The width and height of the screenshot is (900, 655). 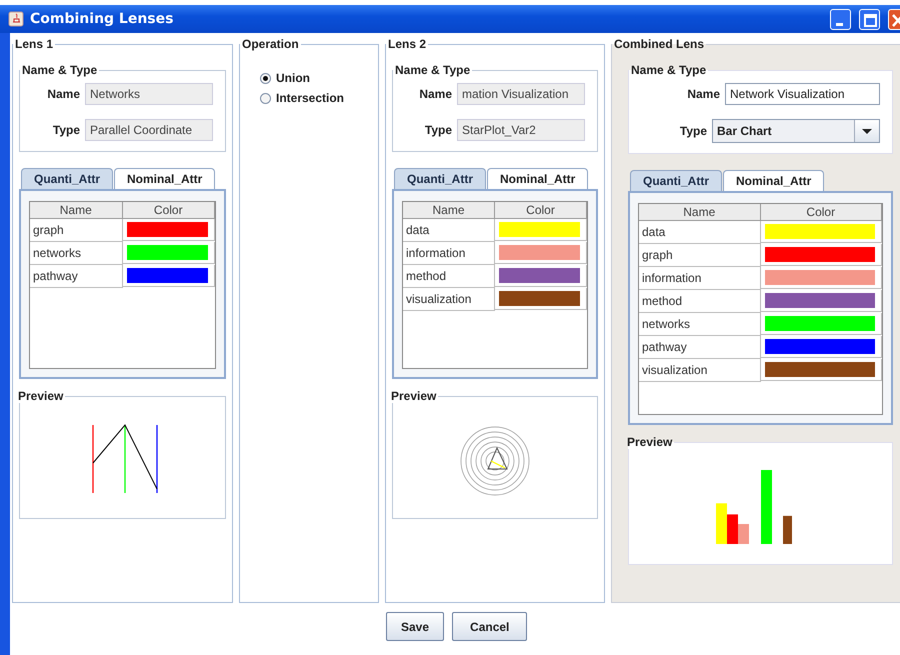 What do you see at coordinates (521, 130) in the screenshot?
I see `type-field: StarPlot_Var2` at bounding box center [521, 130].